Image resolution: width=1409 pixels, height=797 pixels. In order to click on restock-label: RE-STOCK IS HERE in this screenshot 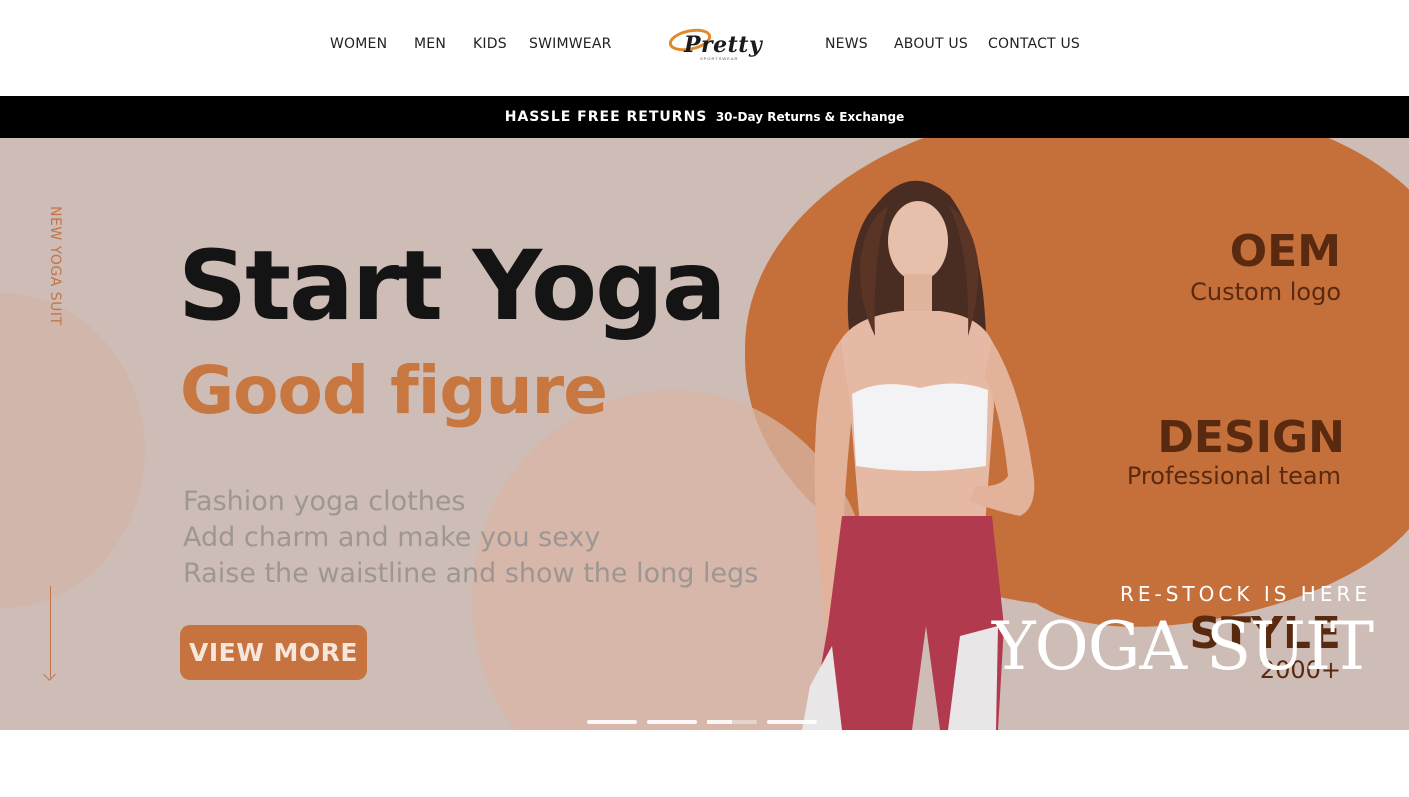, I will do `click(1245, 594)`.